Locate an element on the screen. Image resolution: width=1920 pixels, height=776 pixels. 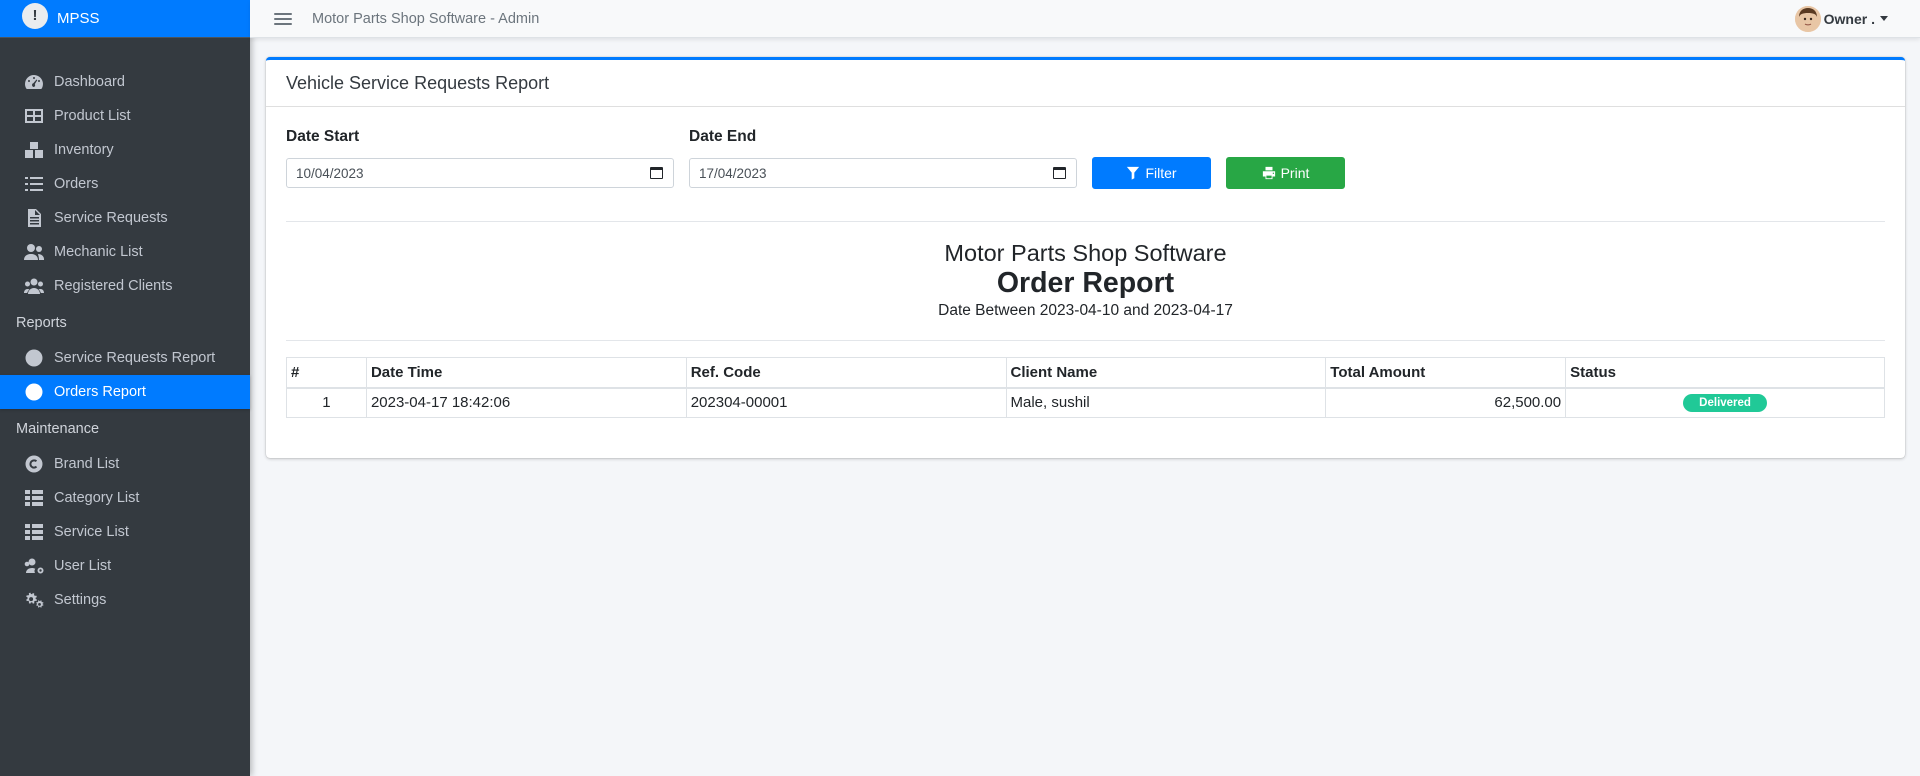
sidebar-item-label: Service Requests Report is located at coordinates (135, 358).